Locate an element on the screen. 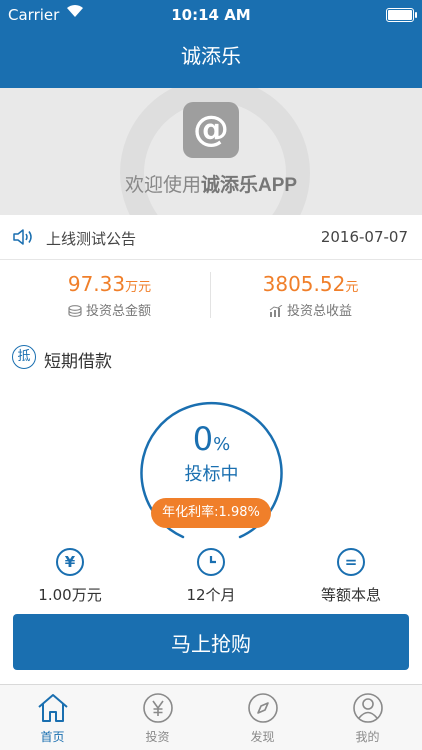 The width and height of the screenshot is (422, 750). tab-bar: 首页 投资 发现 我的 is located at coordinates (211, 717).